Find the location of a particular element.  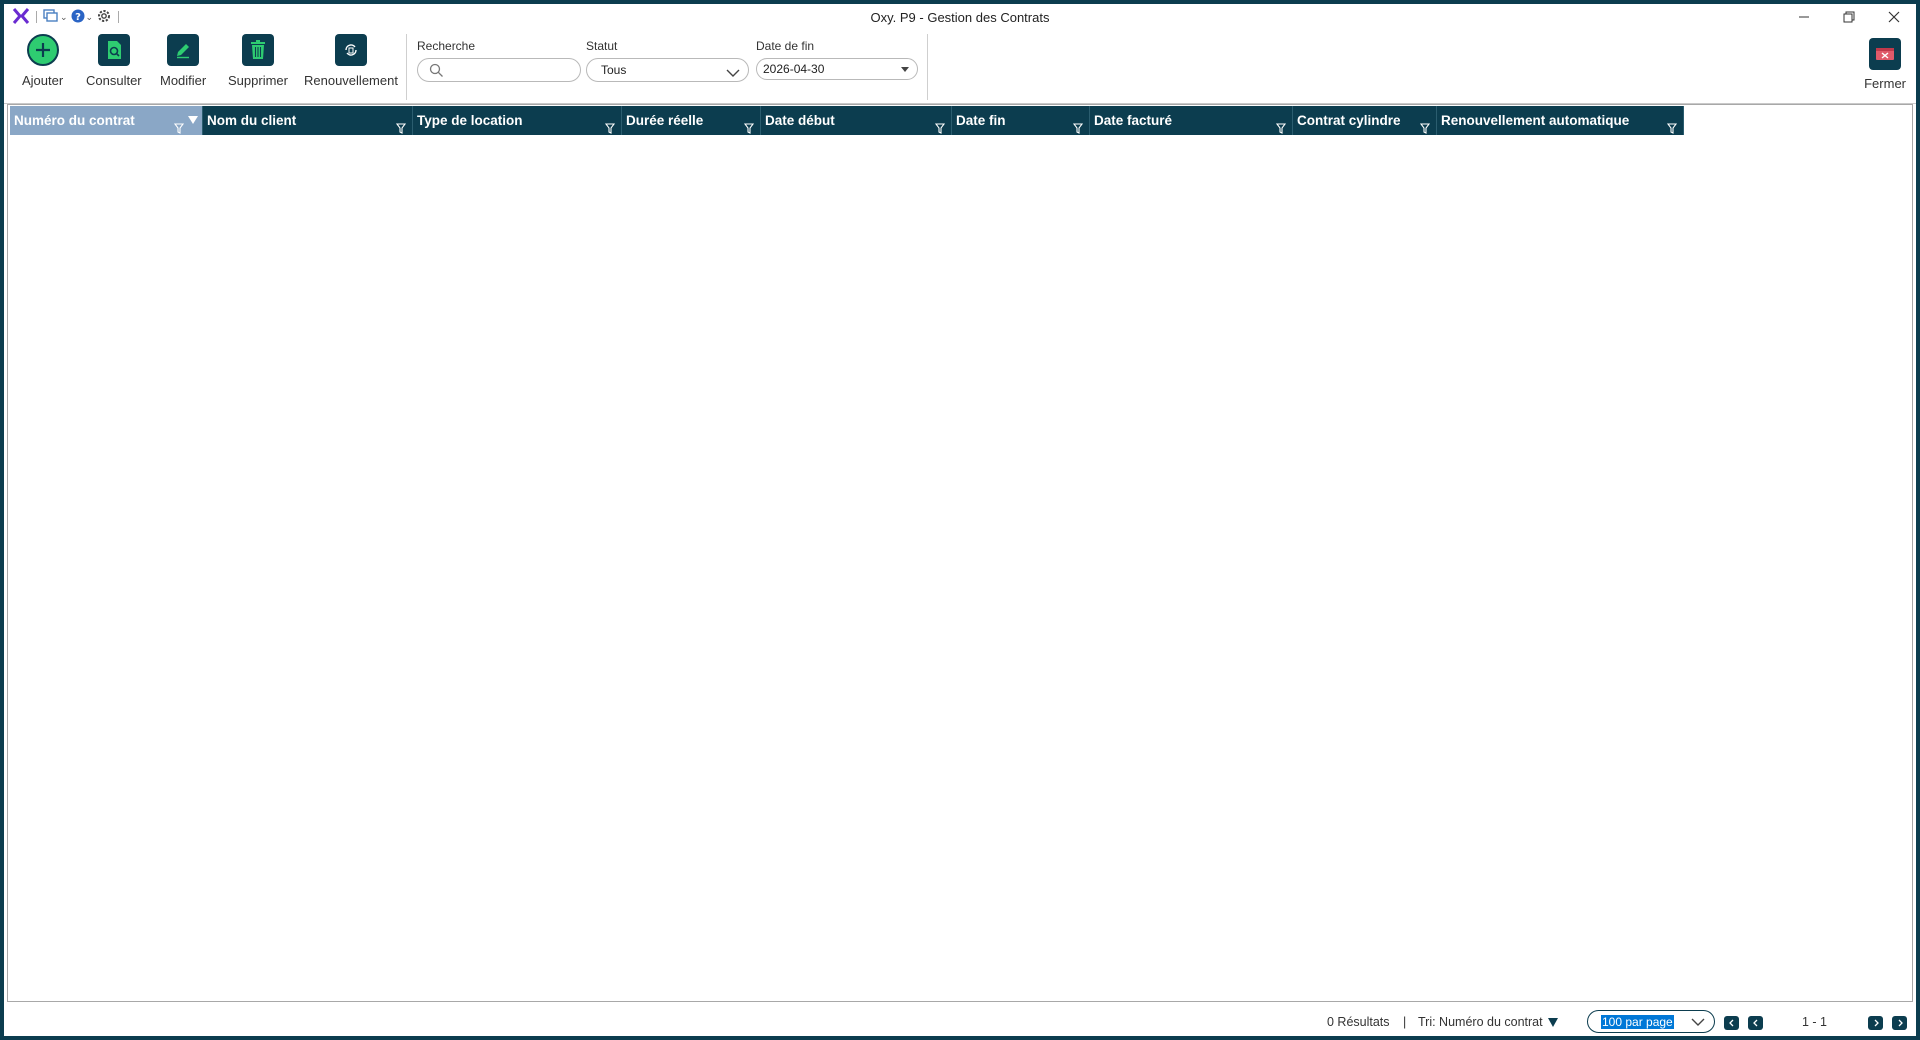

column-header-actual-duration: Durée réelle is located at coordinates (691, 120).